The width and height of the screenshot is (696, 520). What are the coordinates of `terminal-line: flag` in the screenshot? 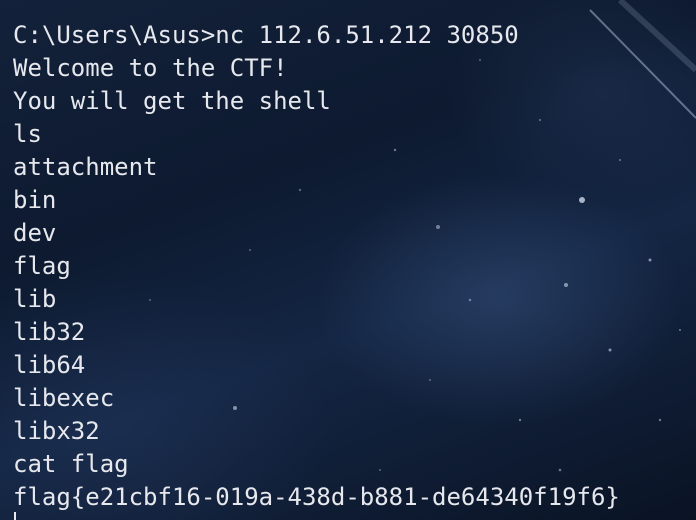 It's located at (42, 266).